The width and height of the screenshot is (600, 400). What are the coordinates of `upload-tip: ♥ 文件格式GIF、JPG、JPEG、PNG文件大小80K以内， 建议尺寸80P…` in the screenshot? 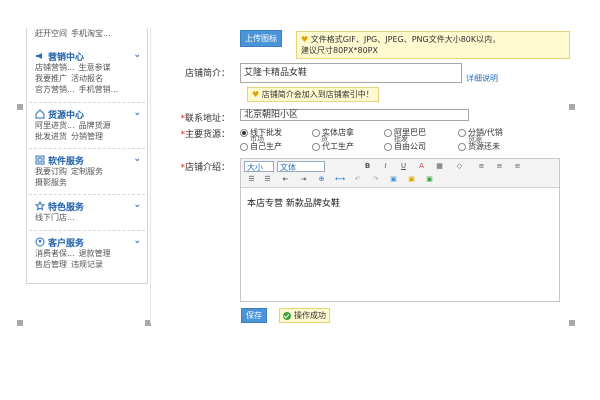 It's located at (433, 45).